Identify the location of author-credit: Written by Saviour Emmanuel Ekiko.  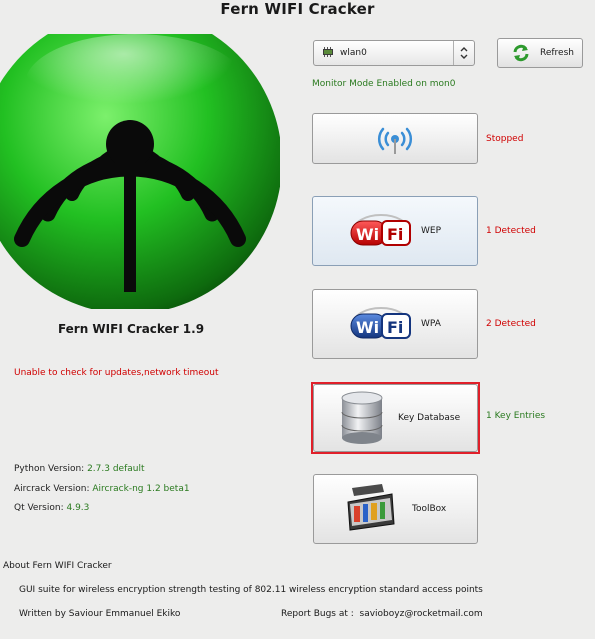
(100, 614).